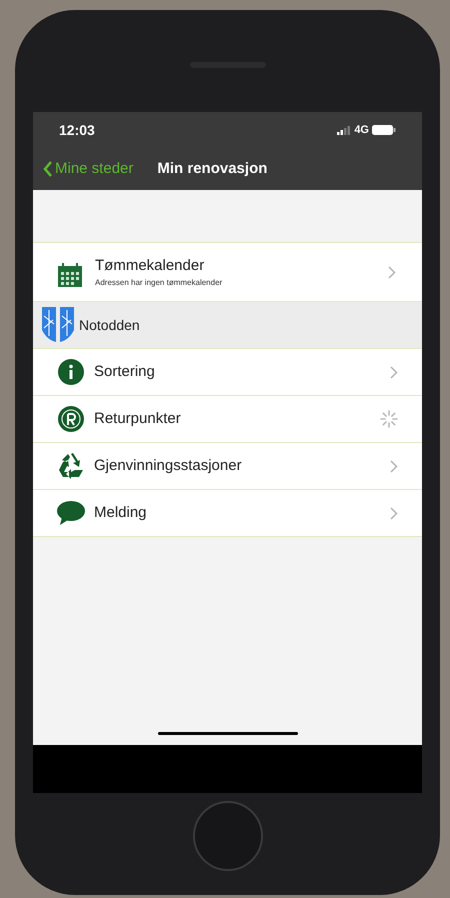 This screenshot has height=898, width=450. I want to click on battery-icon, so click(384, 130).